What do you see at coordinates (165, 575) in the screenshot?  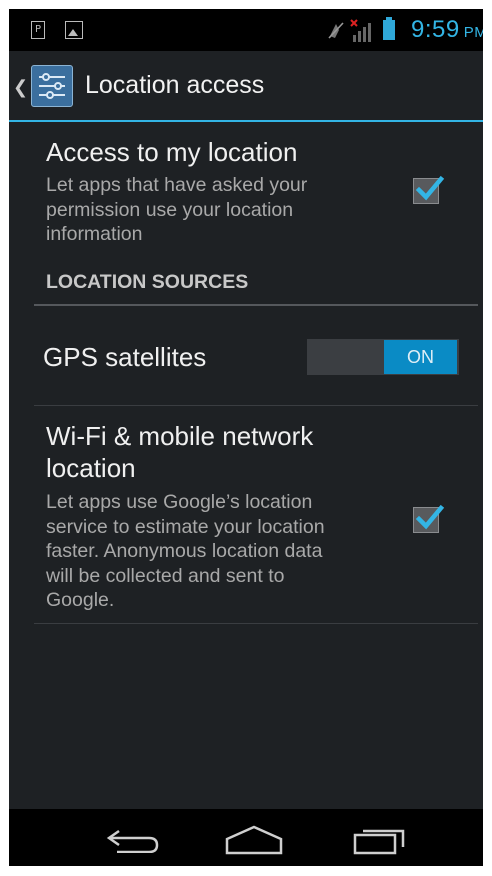 I see `summary-line: will be collected and sent to` at bounding box center [165, 575].